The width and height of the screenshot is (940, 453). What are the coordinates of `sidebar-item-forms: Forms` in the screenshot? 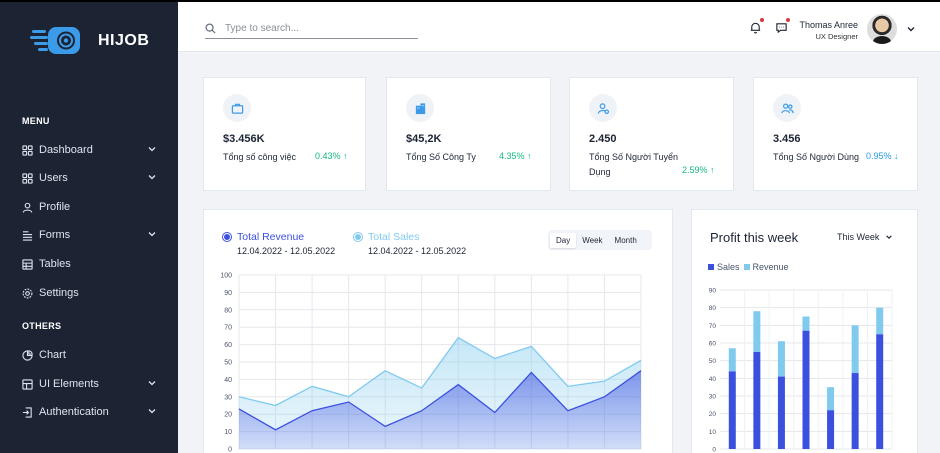 It's located at (89, 235).